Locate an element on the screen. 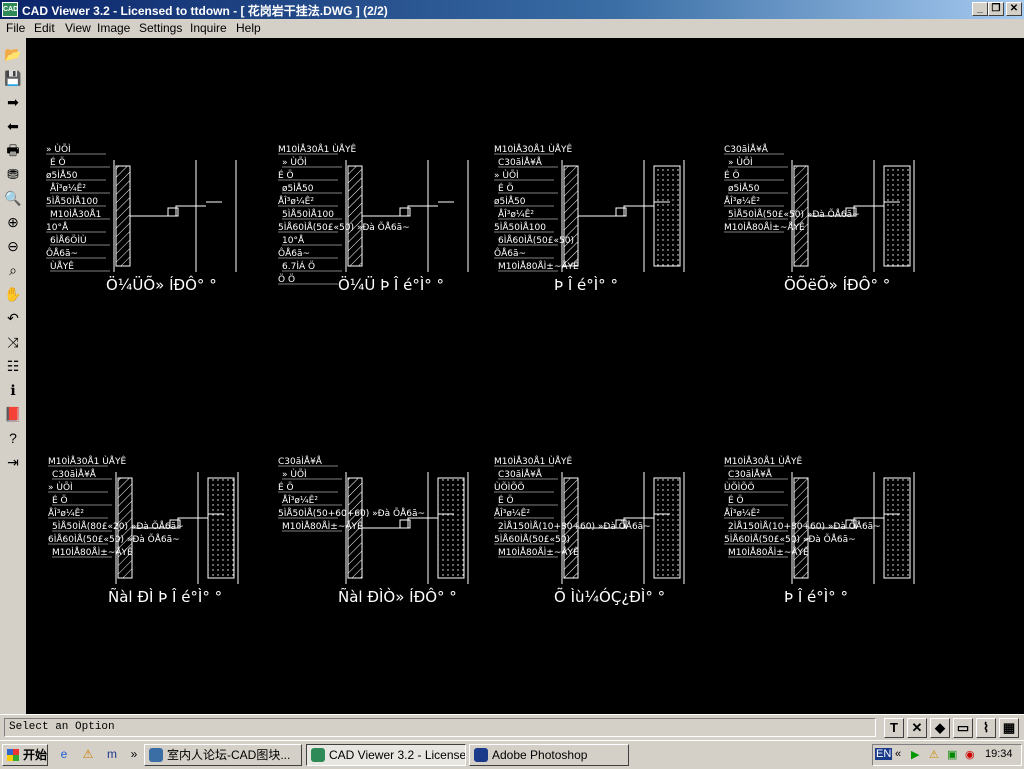  messenger-quicklaunch-icon: m is located at coordinates (112, 754).